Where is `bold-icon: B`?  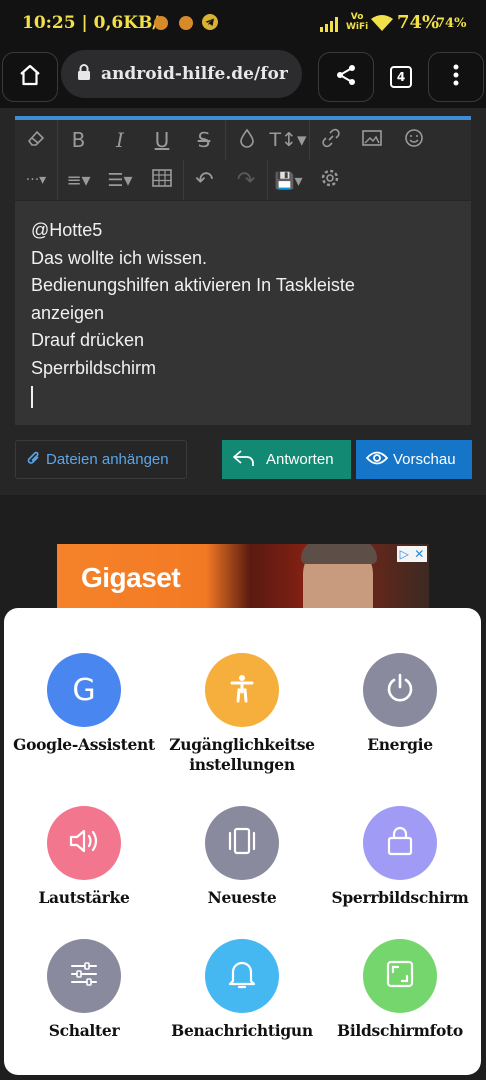 bold-icon: B is located at coordinates (78, 140).